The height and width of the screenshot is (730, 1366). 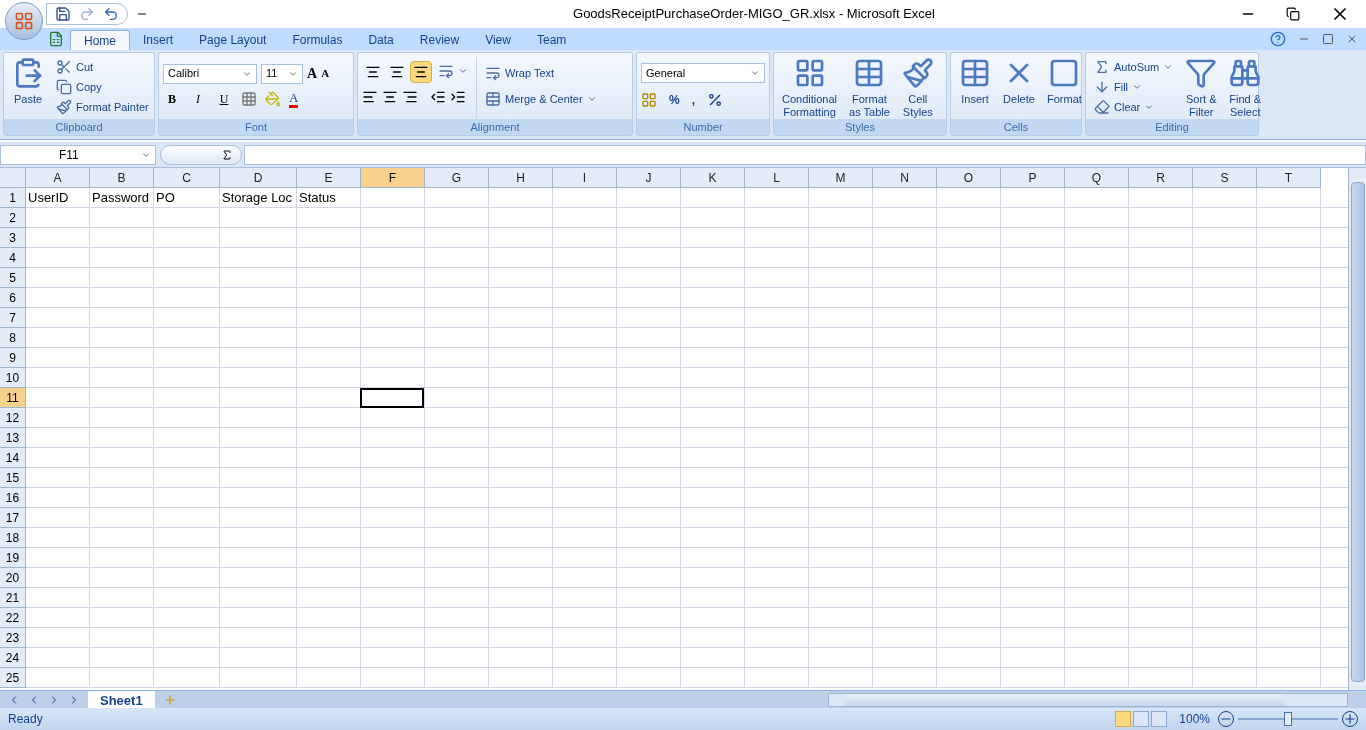 What do you see at coordinates (905, 178) in the screenshot?
I see `column-header: N` at bounding box center [905, 178].